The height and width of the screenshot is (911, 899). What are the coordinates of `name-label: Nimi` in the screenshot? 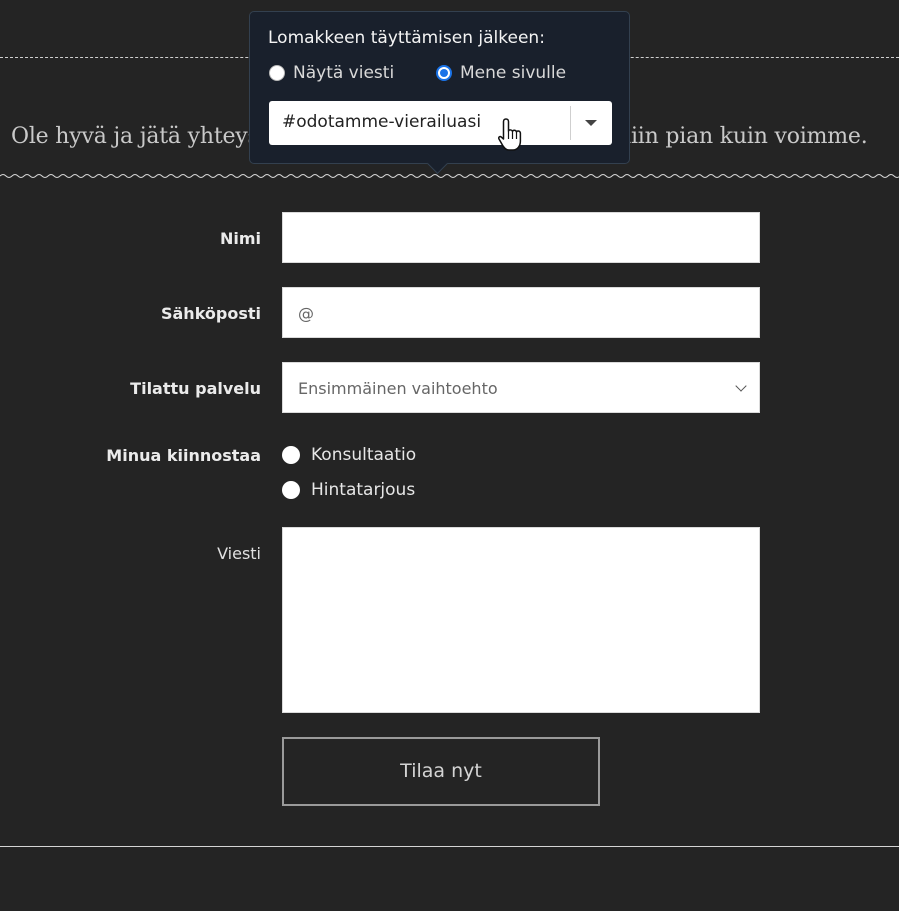 It's located at (240, 238).